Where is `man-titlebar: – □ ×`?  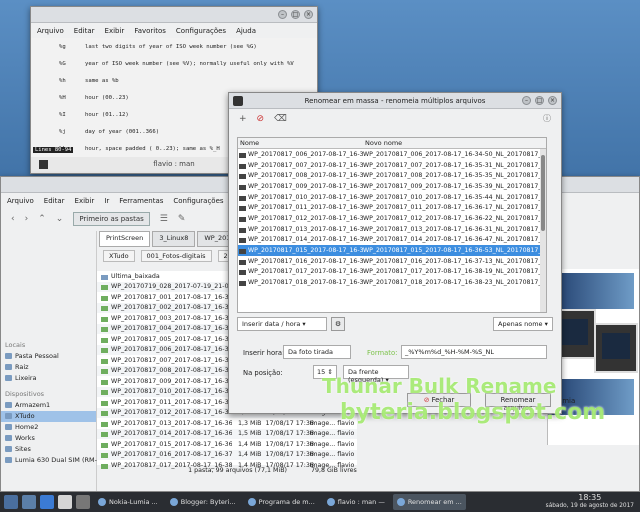
man-titlebar: – □ × is located at coordinates (174, 15).